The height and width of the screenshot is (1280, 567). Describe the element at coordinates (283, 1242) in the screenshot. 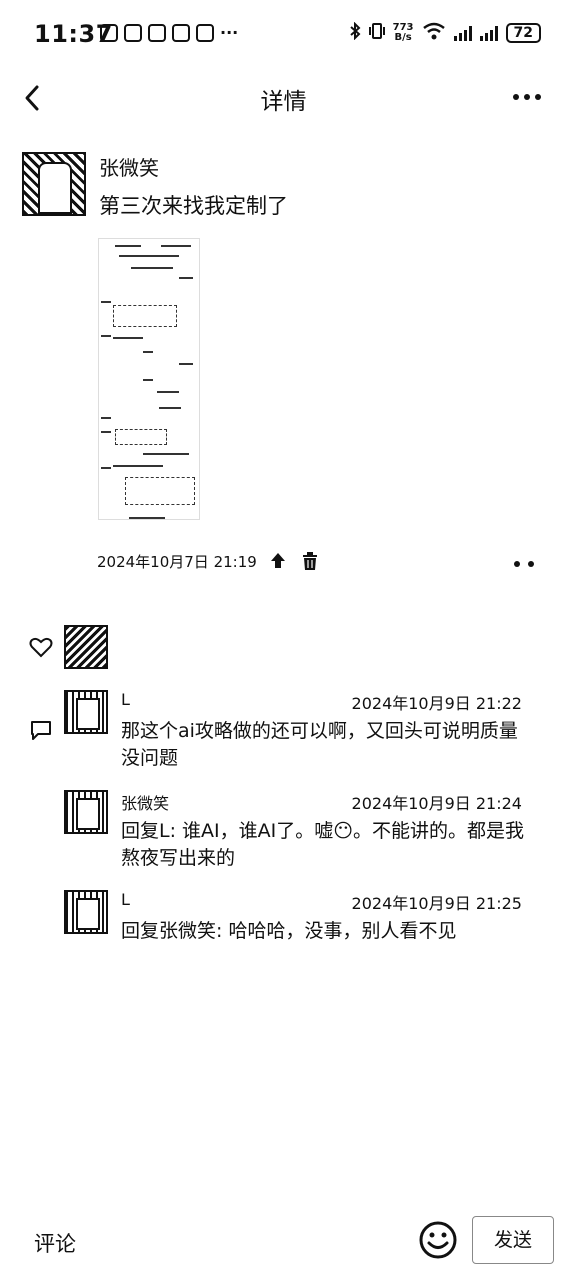

I see `comment-input-bar: 评论 发送` at that location.